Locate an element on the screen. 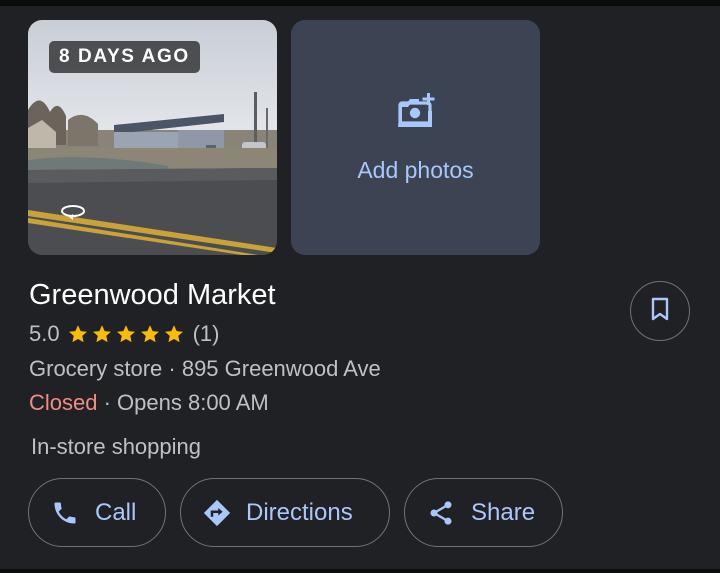 The image size is (720, 573). category-address-line: Grocery store · 895 Greenwood Ave is located at coordinates (205, 369).